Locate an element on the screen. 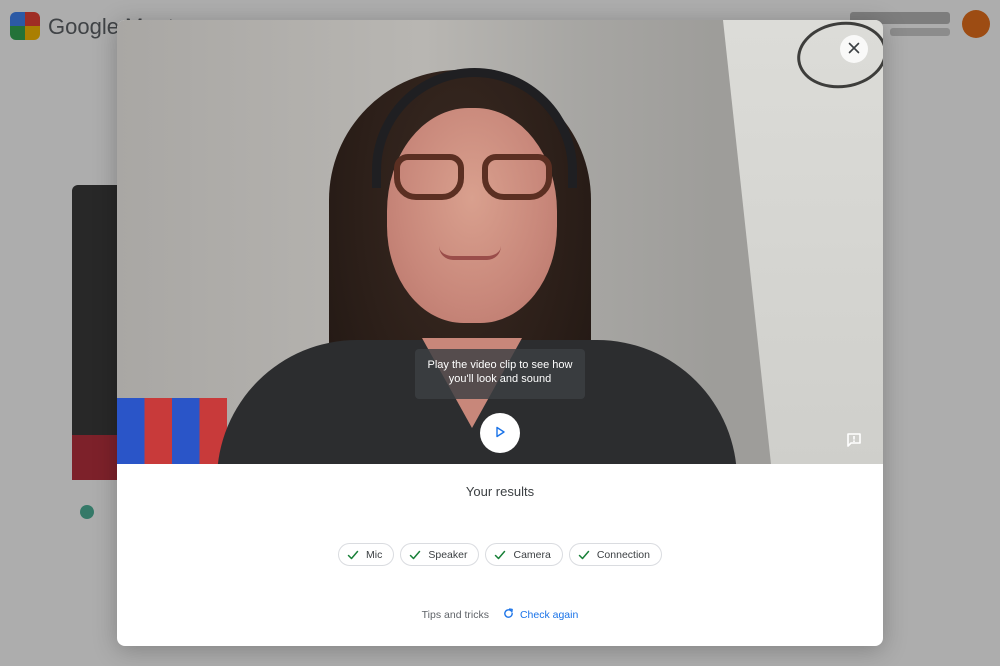  video-glasses-right is located at coordinates (517, 177).